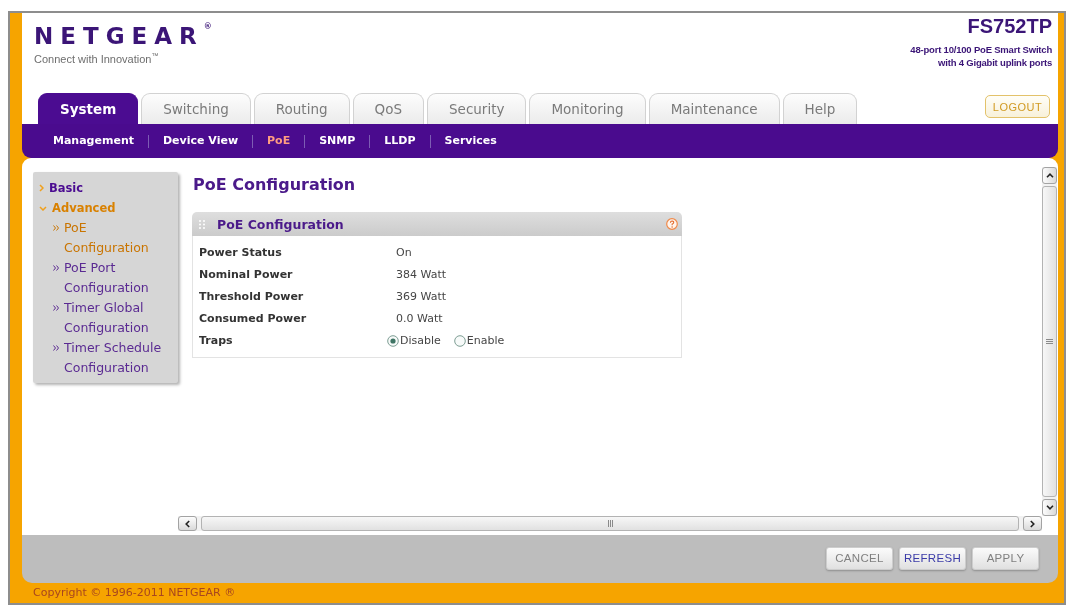 This screenshot has height=612, width=1074. I want to click on radio-option: Disable, so click(414, 341).